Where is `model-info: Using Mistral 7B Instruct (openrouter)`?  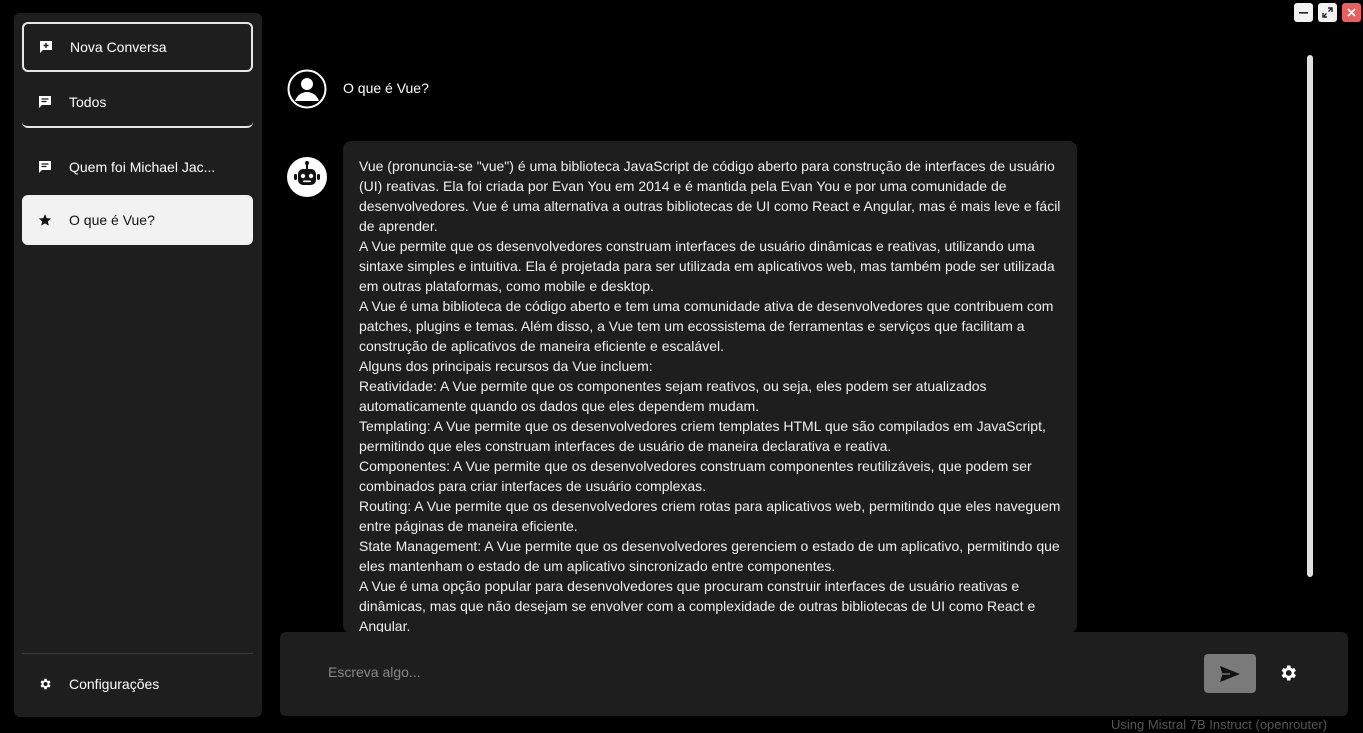
model-info: Using Mistral 7B Instruct (openrouter) is located at coordinates (1219, 724).